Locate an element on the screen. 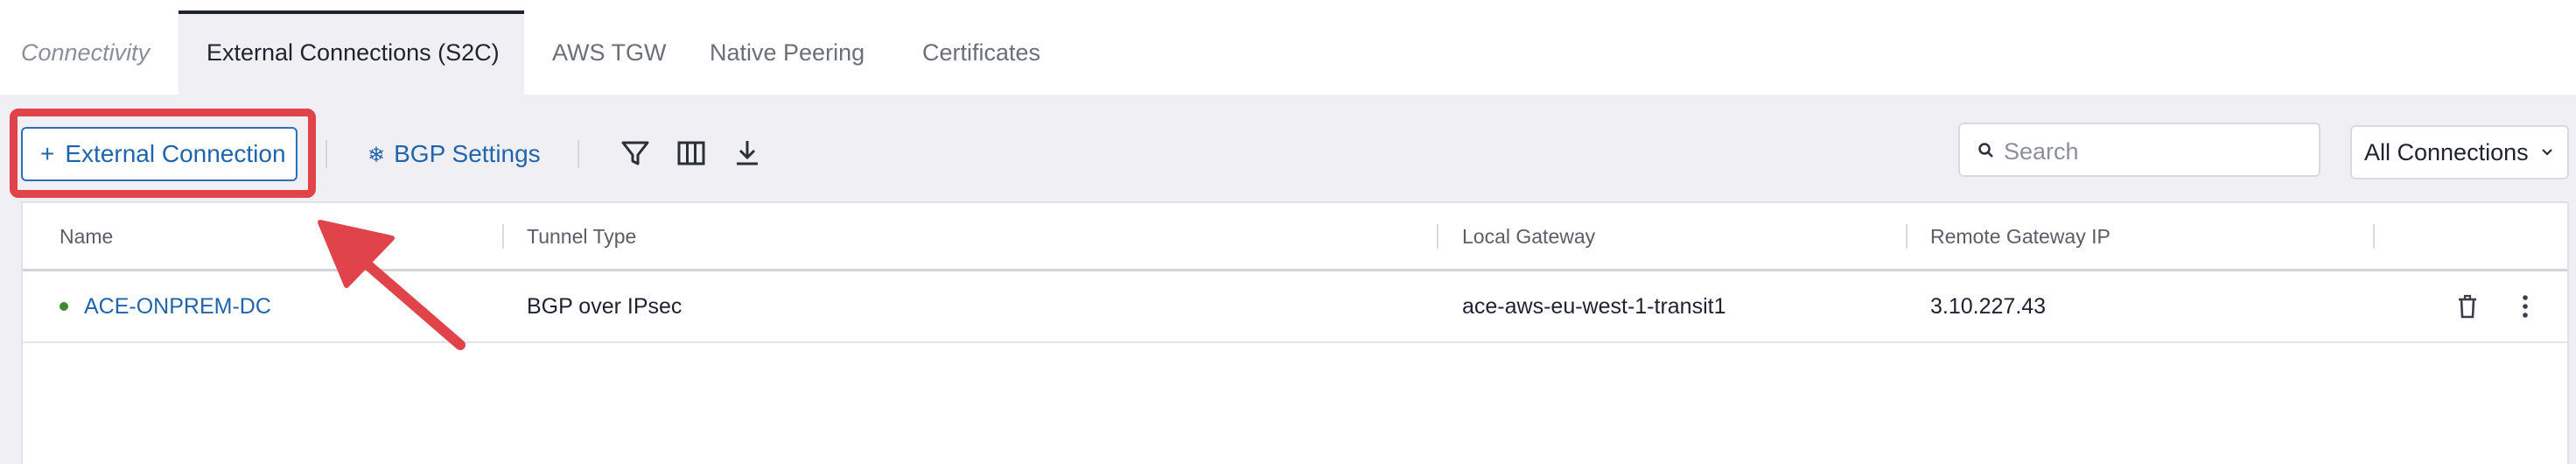  gear-icon: ❄ is located at coordinates (377, 155).